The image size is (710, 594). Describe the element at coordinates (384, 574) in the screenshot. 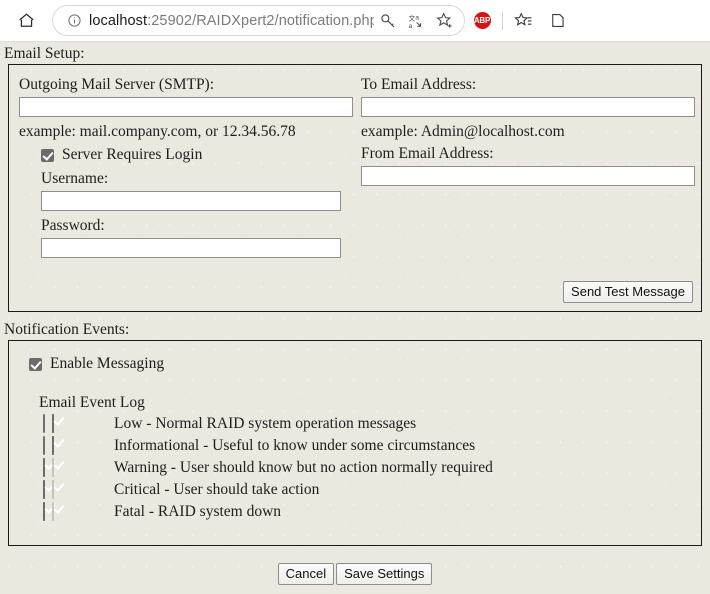

I see `save-settings-button: Save Settings` at that location.